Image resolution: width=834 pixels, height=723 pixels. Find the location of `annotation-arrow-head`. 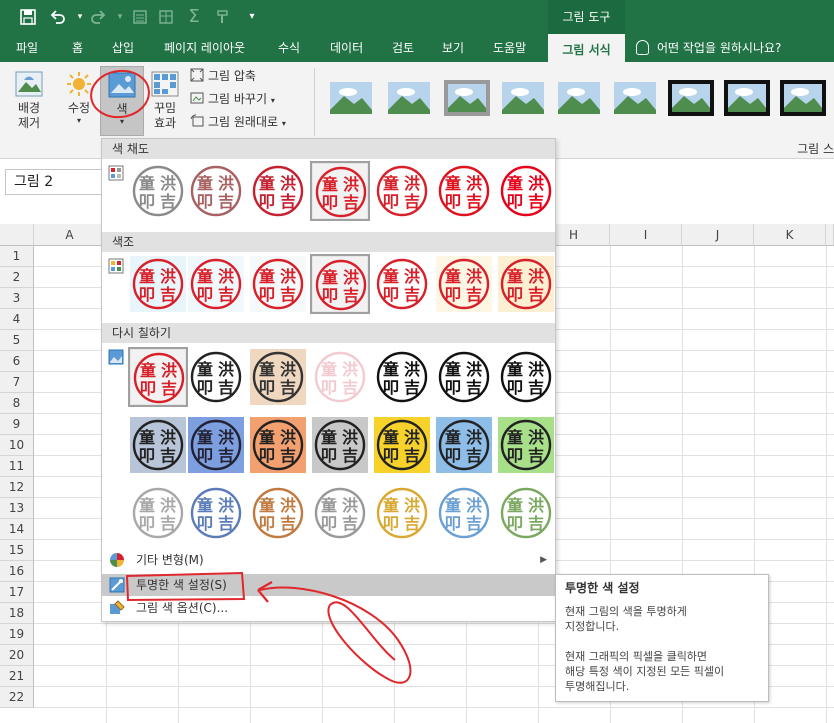

annotation-arrow-head is located at coordinates (265, 592).